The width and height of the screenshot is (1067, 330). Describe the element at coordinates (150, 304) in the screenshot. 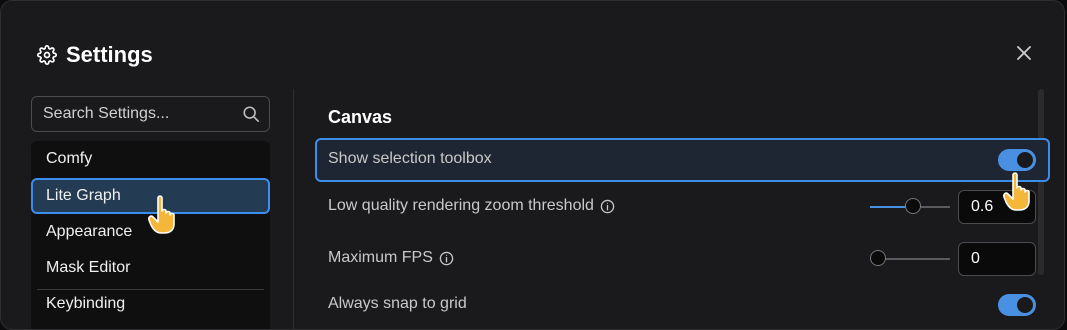

I see `sidebar-item-keybinding: Keybinding` at that location.